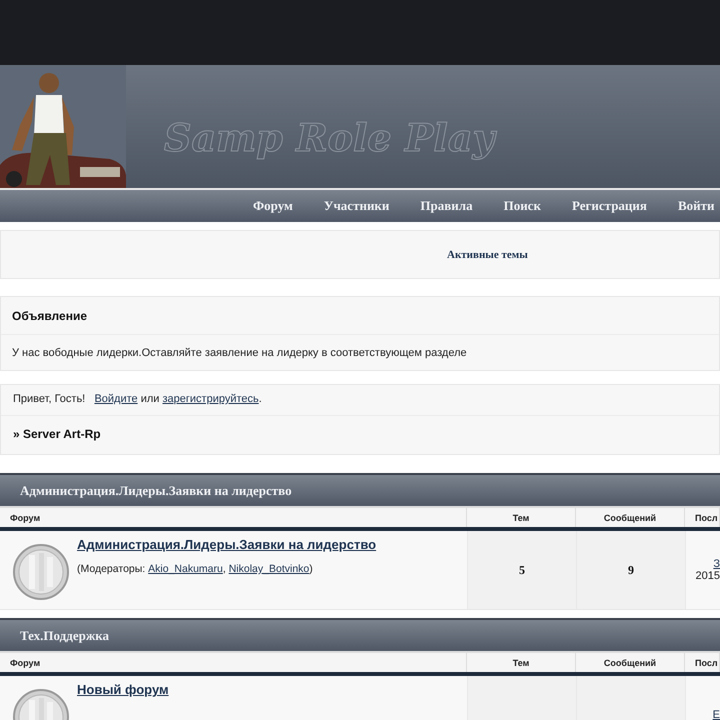 Image resolution: width=720 pixels, height=720 pixels. What do you see at coordinates (116, 399) in the screenshot?
I see `login-link: Войдите` at bounding box center [116, 399].